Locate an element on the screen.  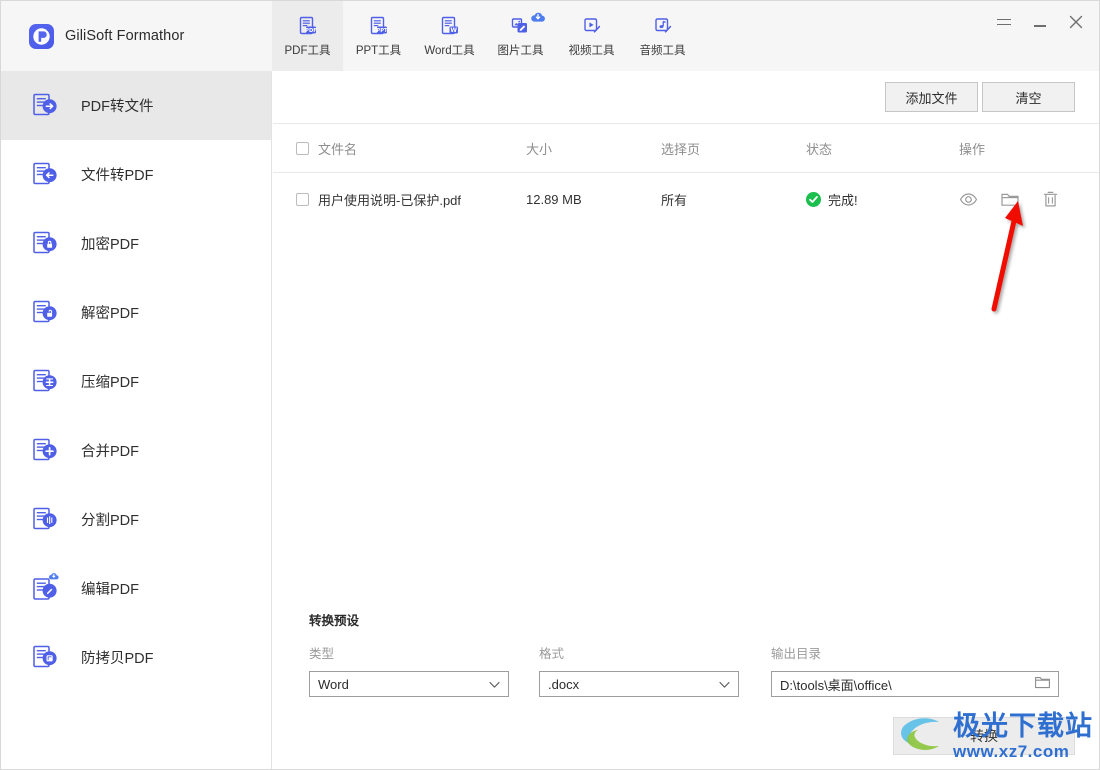
word-tool-icon: W is located at coordinates (450, 26).